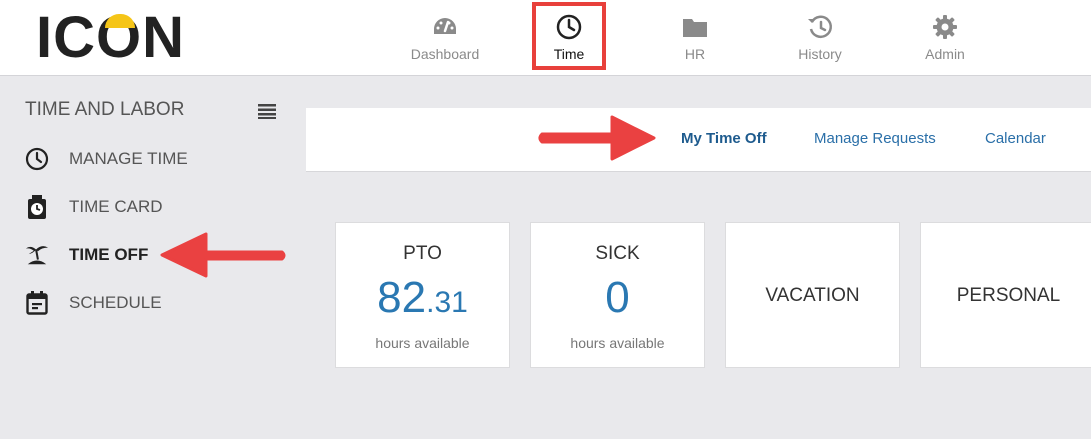  Describe the element at coordinates (37, 159) in the screenshot. I see `clock-icon` at that location.